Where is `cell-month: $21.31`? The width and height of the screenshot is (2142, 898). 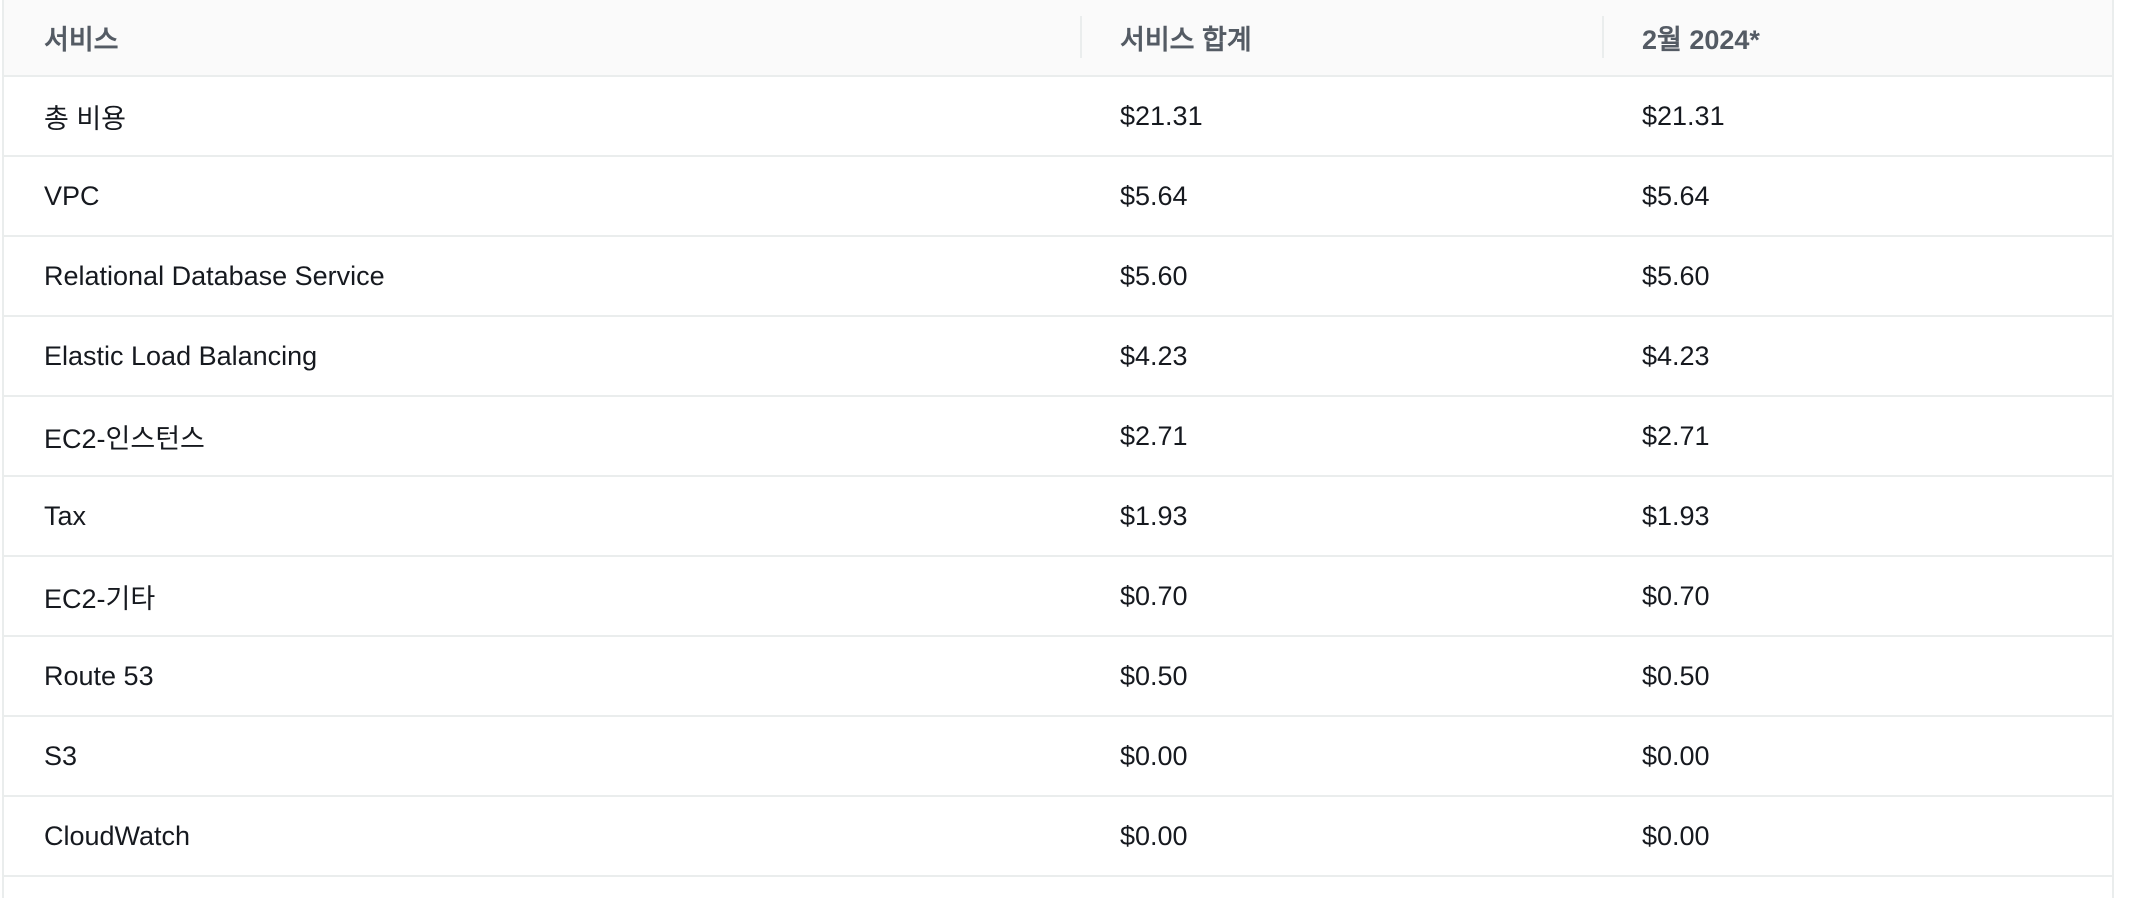
cell-month: $21.31 is located at coordinates (1857, 116).